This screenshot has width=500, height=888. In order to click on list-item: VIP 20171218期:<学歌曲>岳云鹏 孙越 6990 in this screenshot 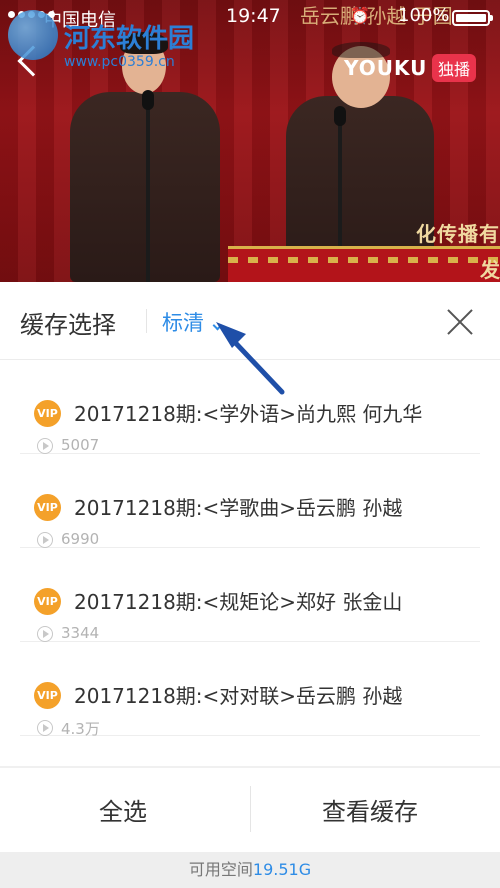, I will do `click(250, 501)`.